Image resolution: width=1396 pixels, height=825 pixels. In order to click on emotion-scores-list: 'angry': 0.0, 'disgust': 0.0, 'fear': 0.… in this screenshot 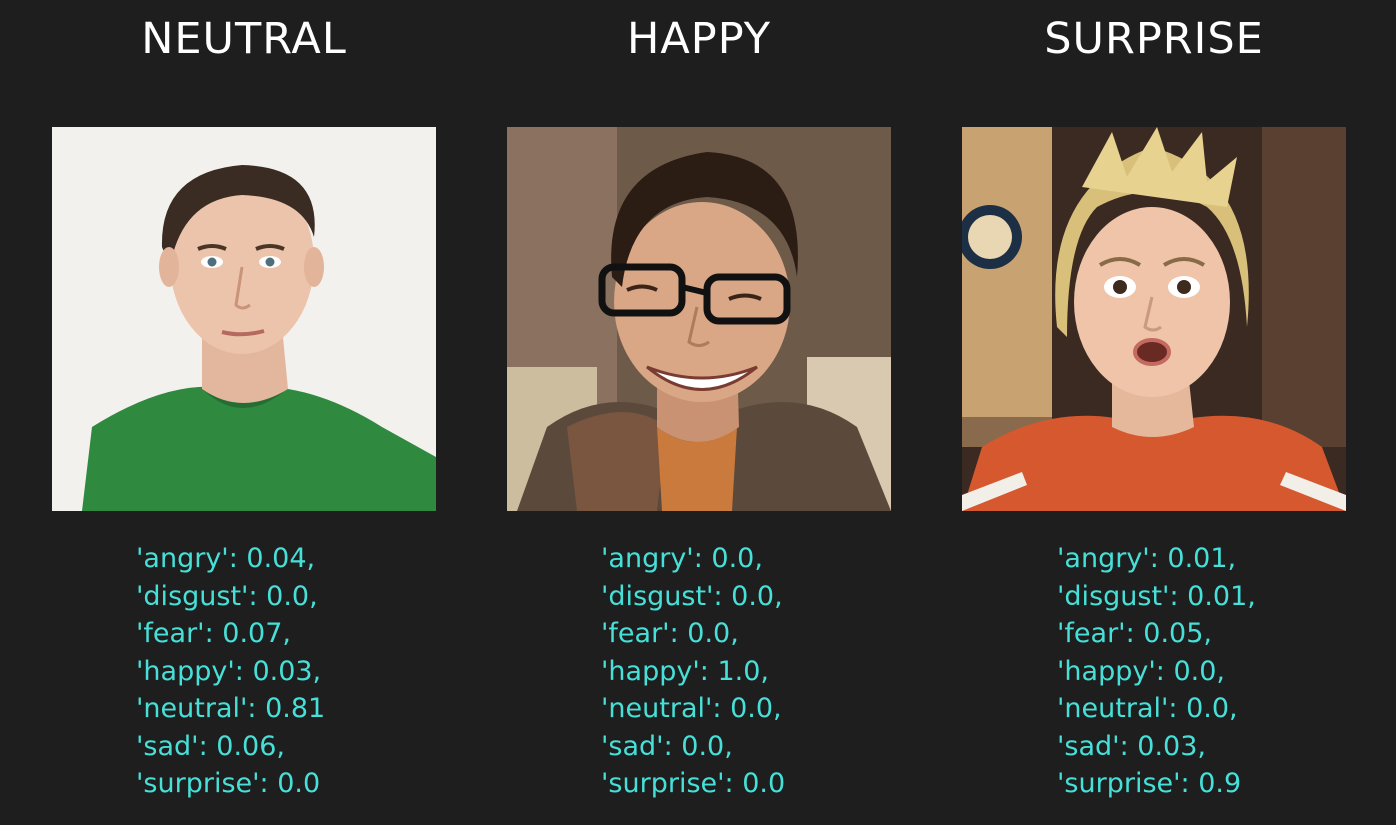, I will do `click(693, 671)`.